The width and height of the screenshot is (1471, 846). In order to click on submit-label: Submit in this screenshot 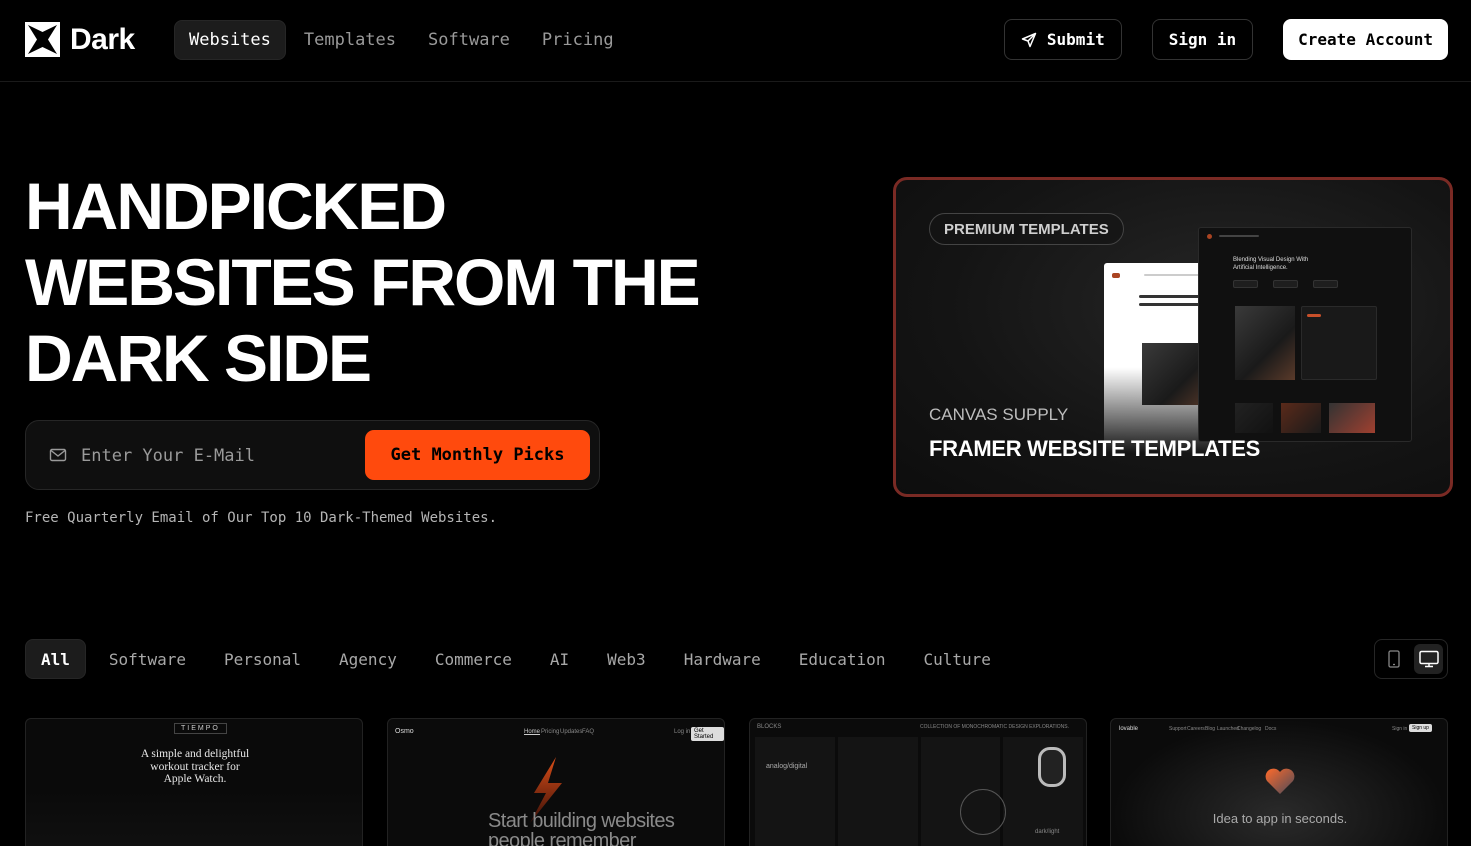, I will do `click(1075, 39)`.